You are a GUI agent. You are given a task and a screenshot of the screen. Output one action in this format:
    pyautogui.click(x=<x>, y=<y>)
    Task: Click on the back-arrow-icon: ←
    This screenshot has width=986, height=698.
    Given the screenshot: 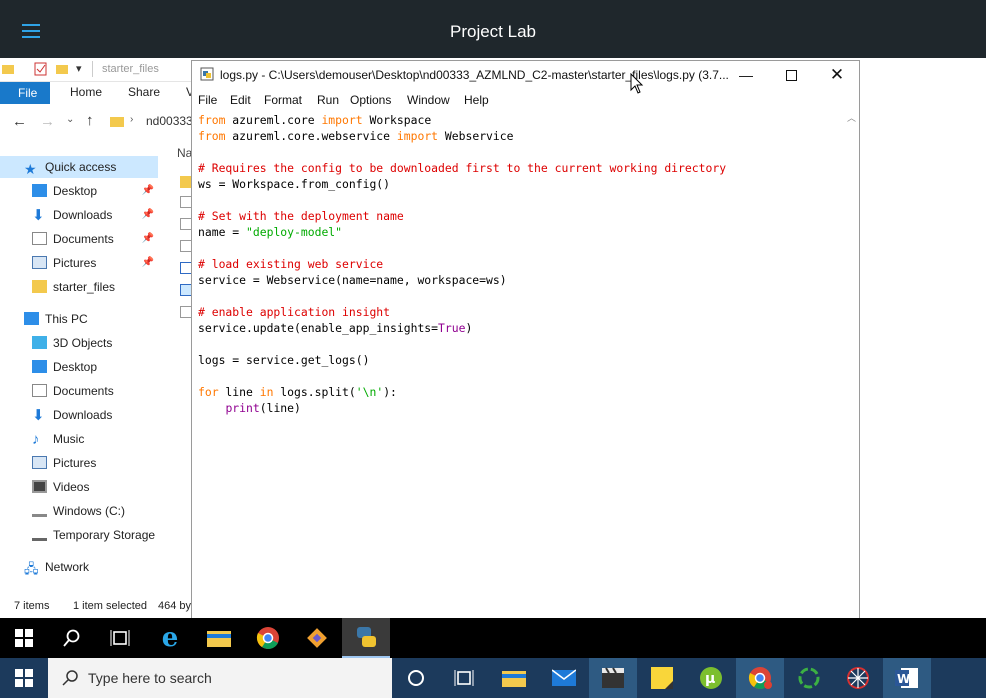 What is the action you would take?
    pyautogui.click(x=19, y=121)
    